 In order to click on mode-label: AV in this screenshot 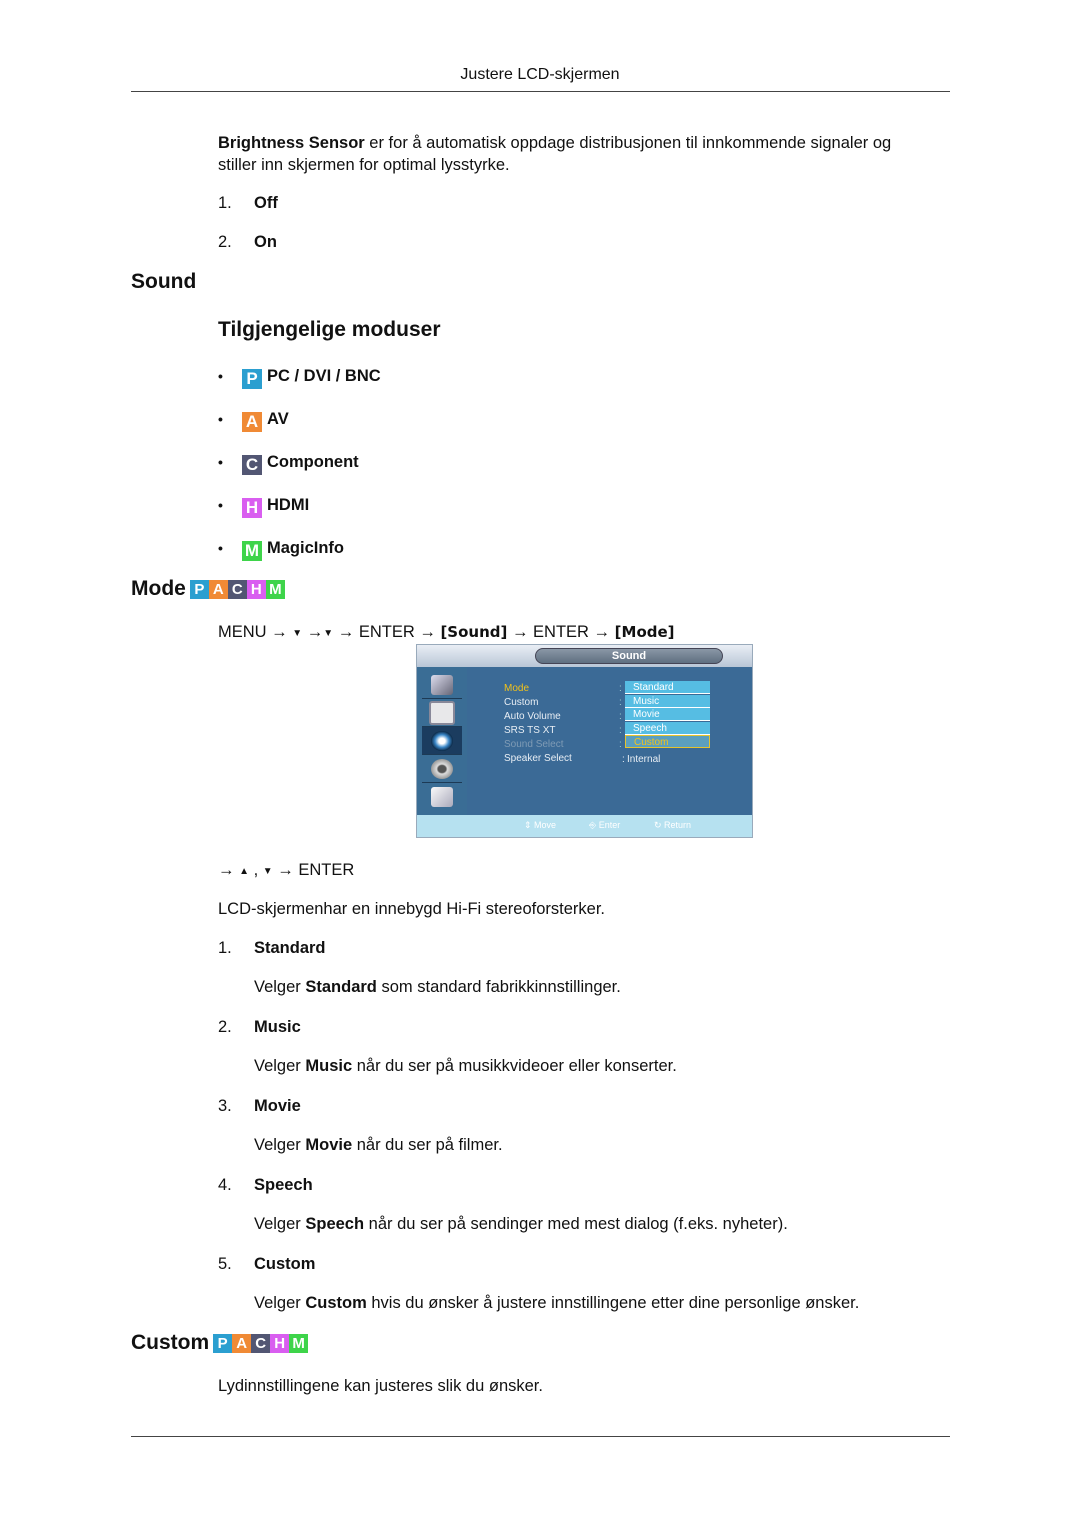, I will do `click(278, 419)`.